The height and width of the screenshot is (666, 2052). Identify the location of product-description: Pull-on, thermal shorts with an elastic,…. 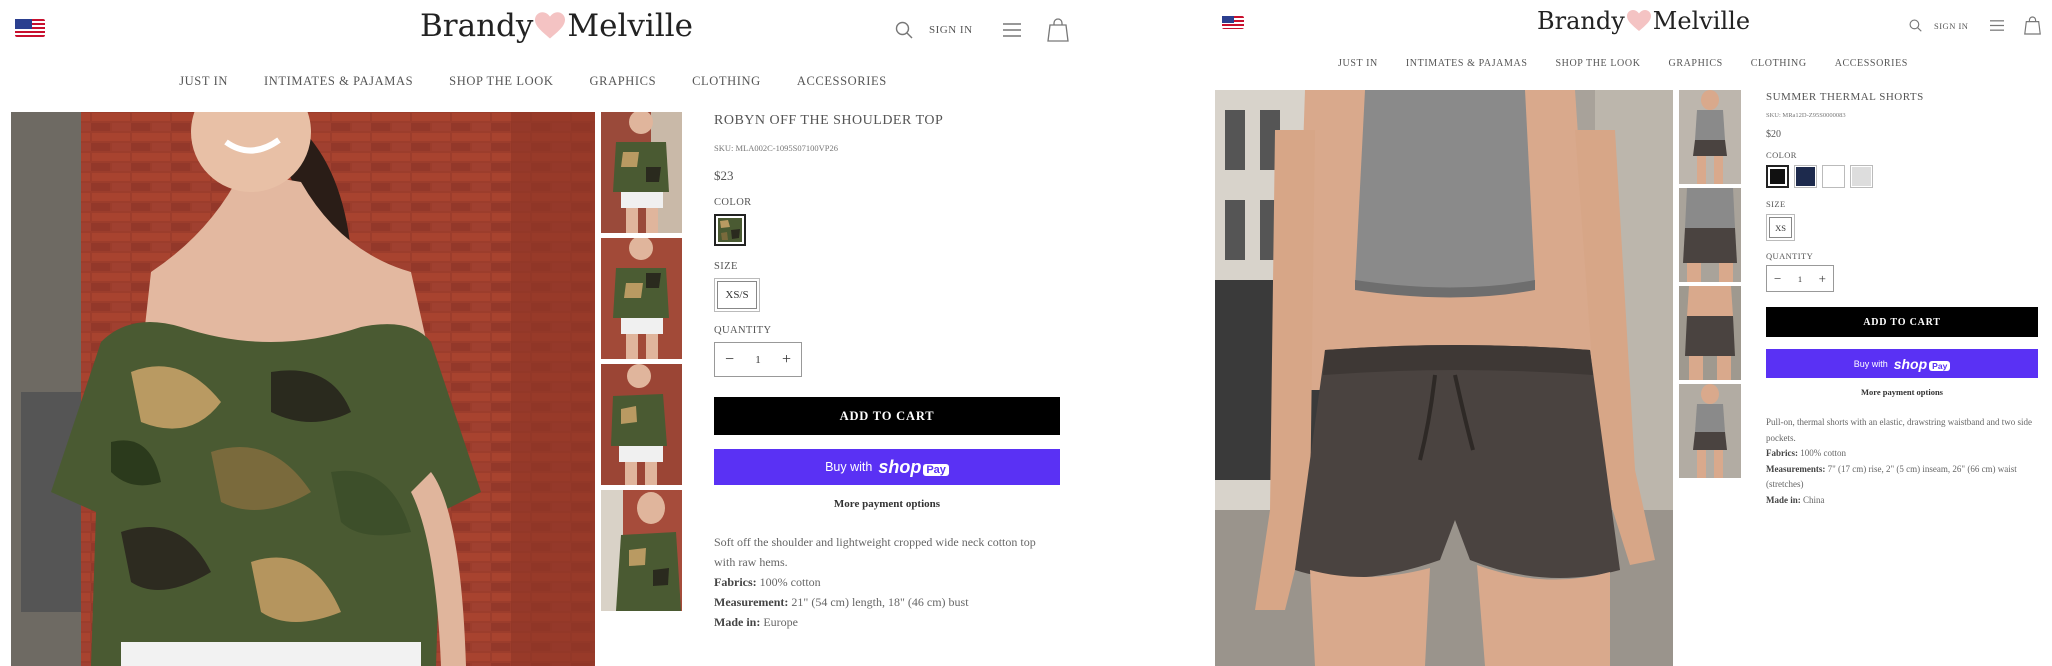
(1902, 461).